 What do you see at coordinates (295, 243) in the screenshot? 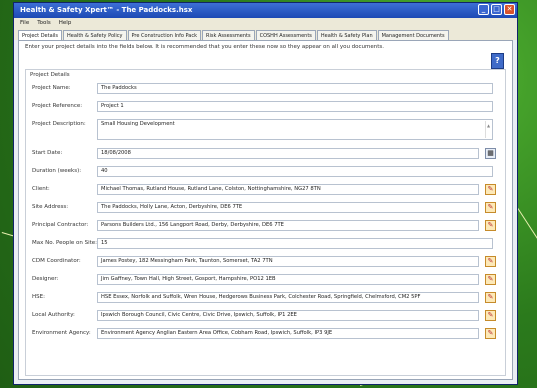
I see `max-people-field: 15` at bounding box center [295, 243].